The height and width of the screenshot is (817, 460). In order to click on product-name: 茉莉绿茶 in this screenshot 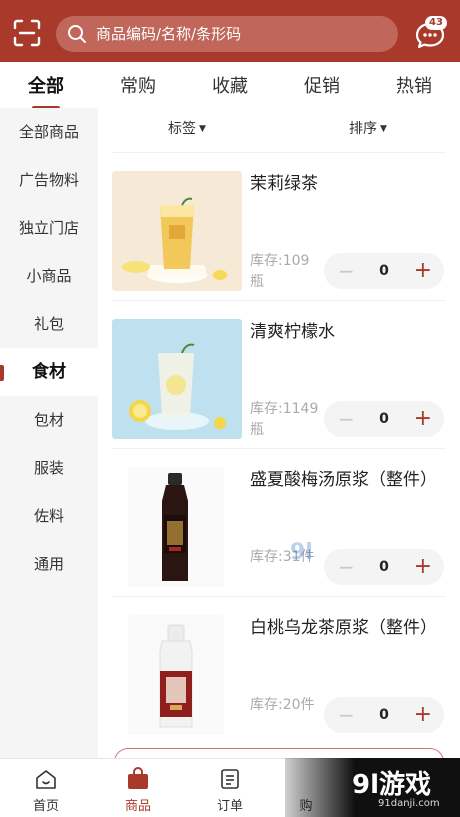, I will do `click(284, 184)`.